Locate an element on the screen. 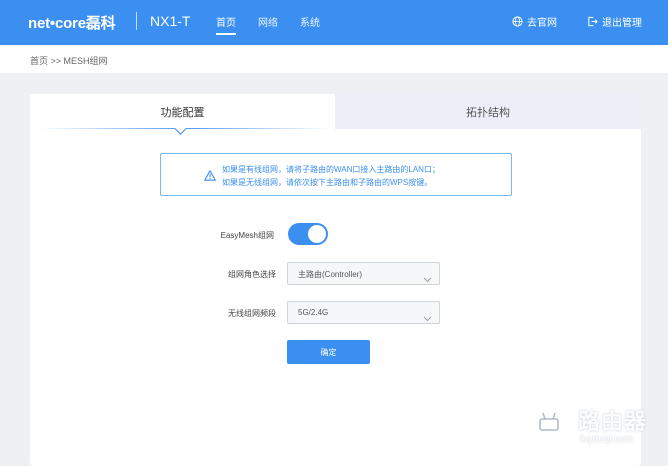 The width and height of the screenshot is (668, 466). tab-topology: 拓扑结构 is located at coordinates (488, 111).